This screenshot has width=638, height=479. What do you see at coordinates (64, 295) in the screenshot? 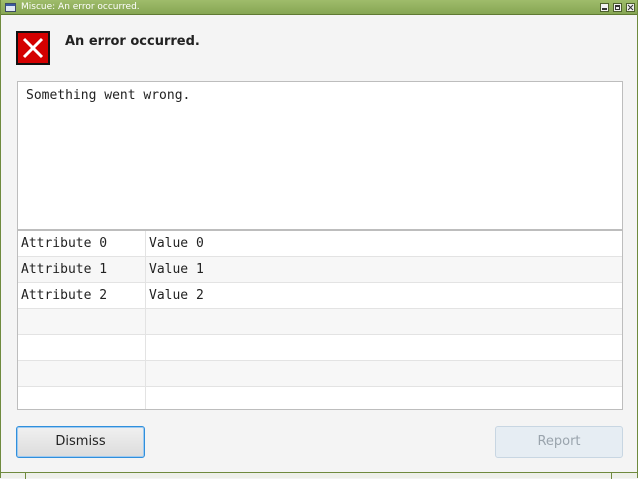
I see `attribute-cell: Attribute 2` at bounding box center [64, 295].